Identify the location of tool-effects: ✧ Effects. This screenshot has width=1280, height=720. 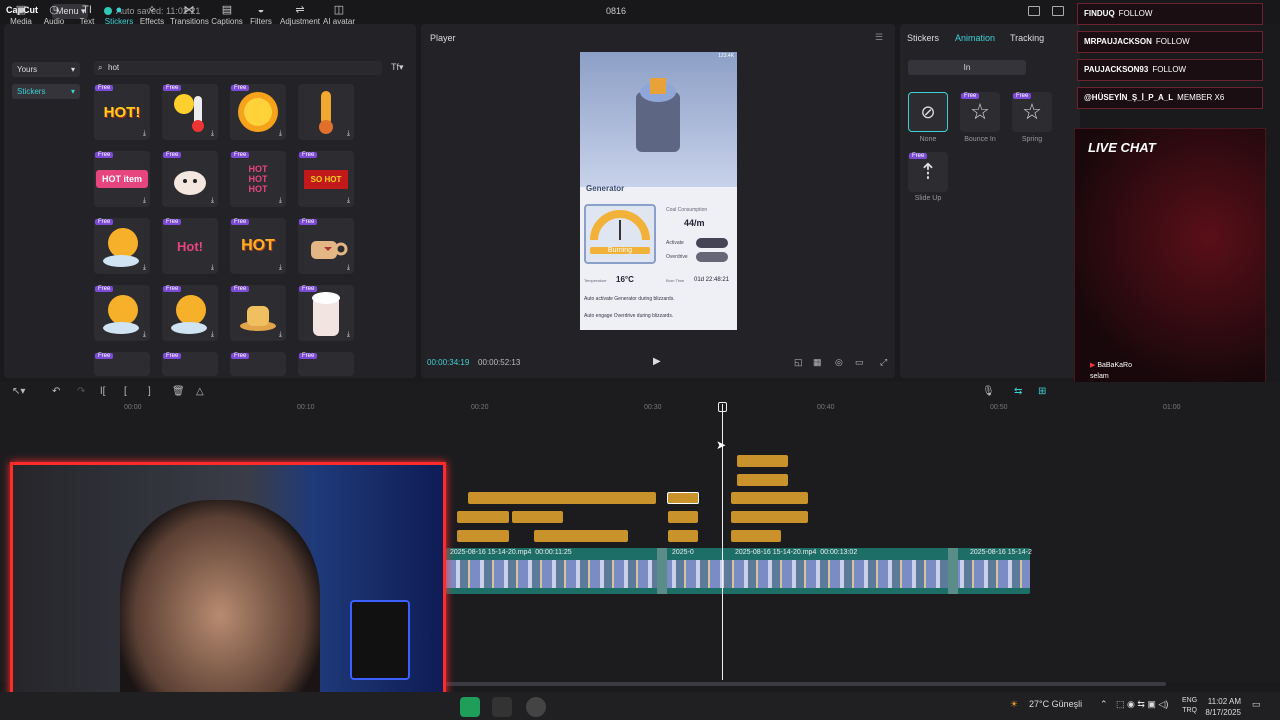
(152, 14).